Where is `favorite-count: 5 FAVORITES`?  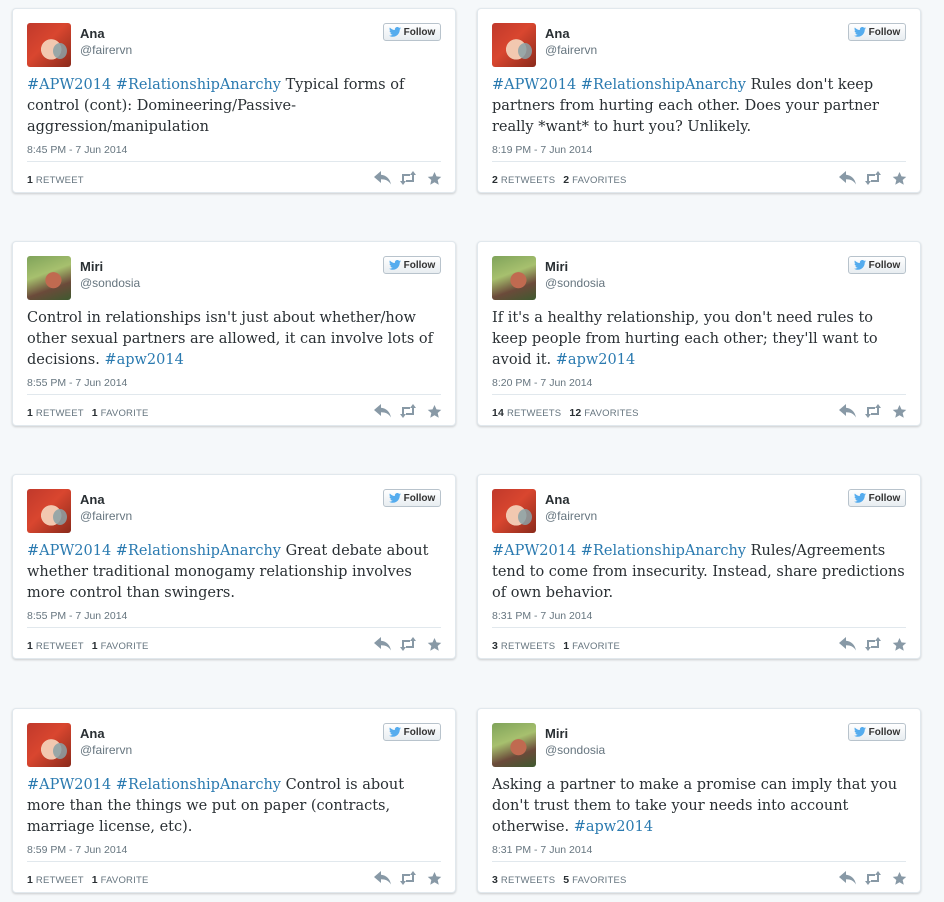
favorite-count: 5 FAVORITES is located at coordinates (594, 880).